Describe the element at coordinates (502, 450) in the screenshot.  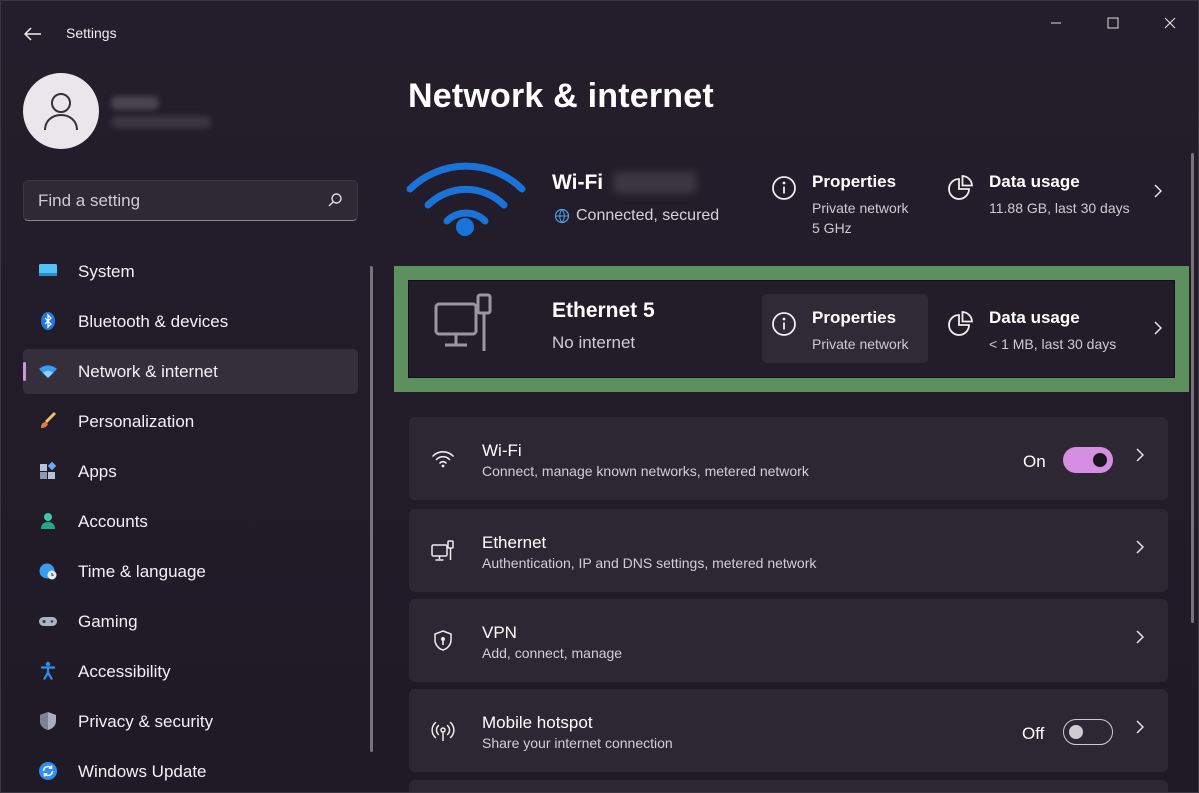
I see `card-title: Wi-Fi` at that location.